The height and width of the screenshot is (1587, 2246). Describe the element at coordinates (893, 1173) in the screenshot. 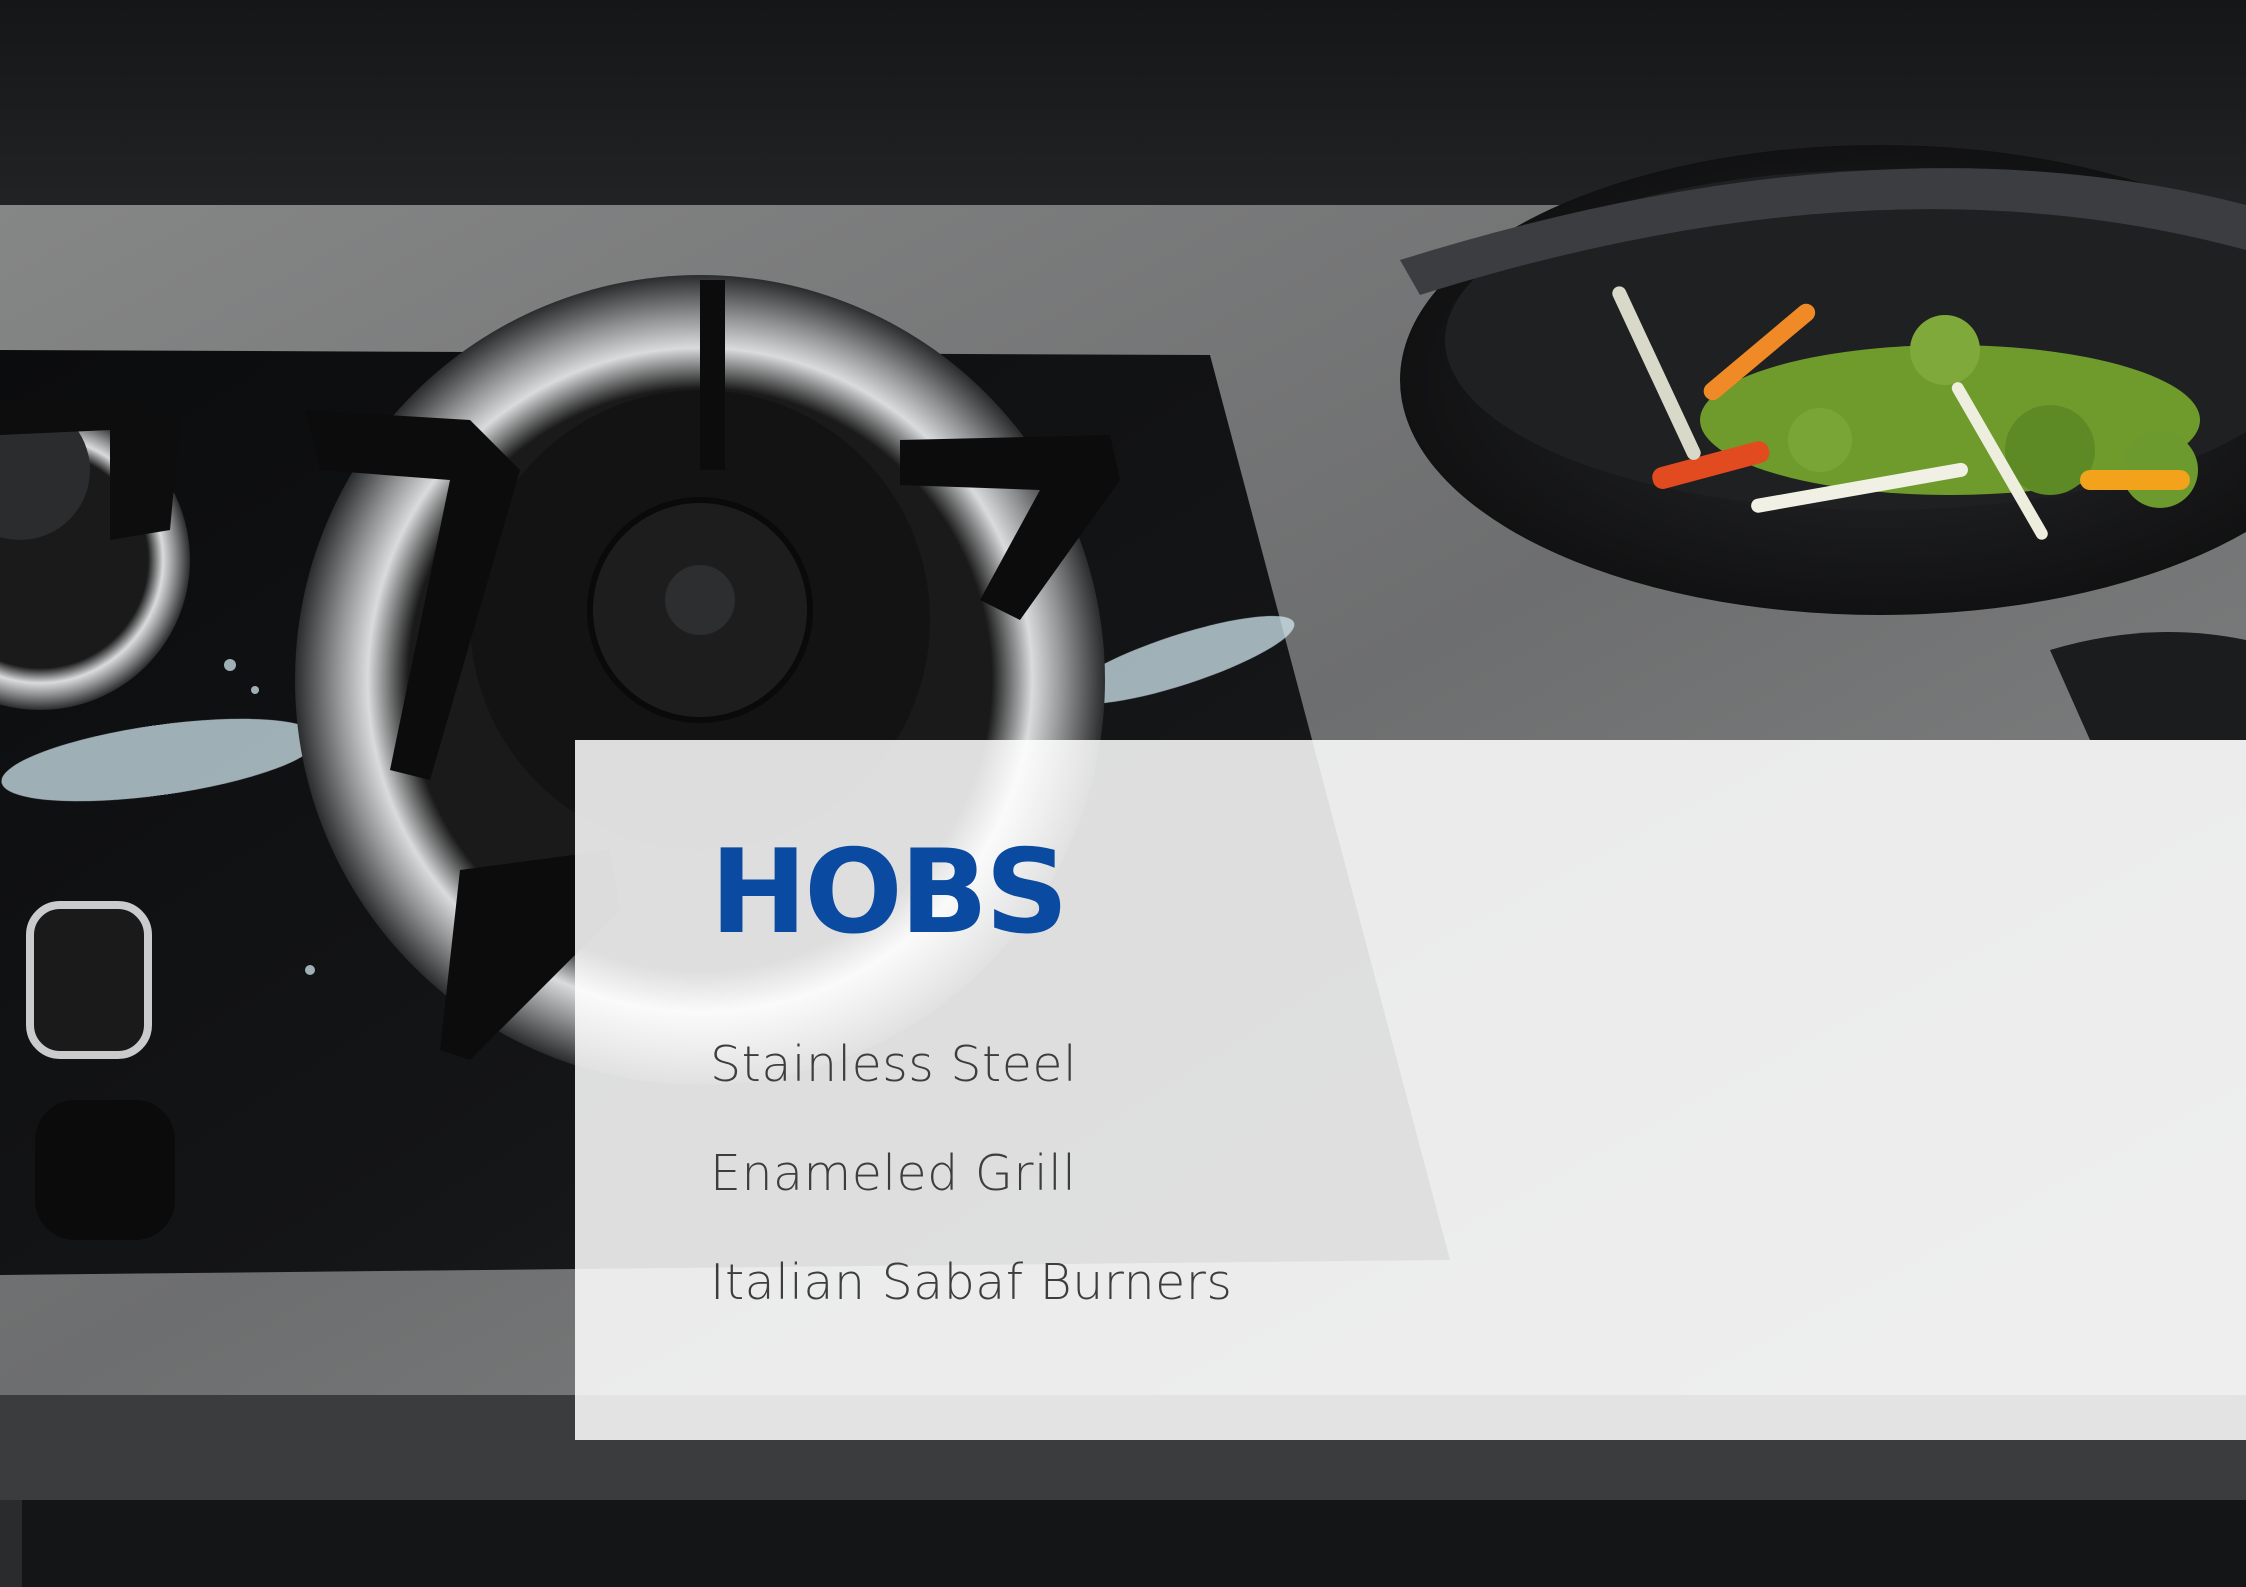

I see `feature-item: Enameled Grill` at that location.